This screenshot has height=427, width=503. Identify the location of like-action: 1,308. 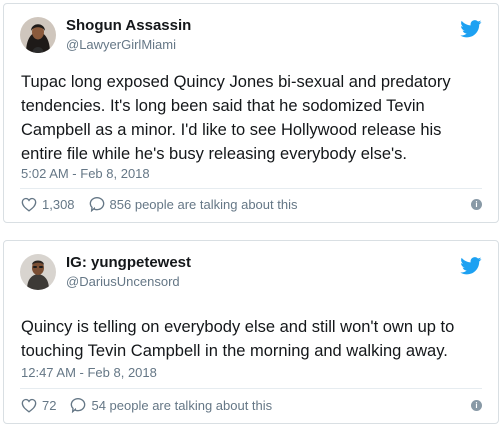
(48, 204).